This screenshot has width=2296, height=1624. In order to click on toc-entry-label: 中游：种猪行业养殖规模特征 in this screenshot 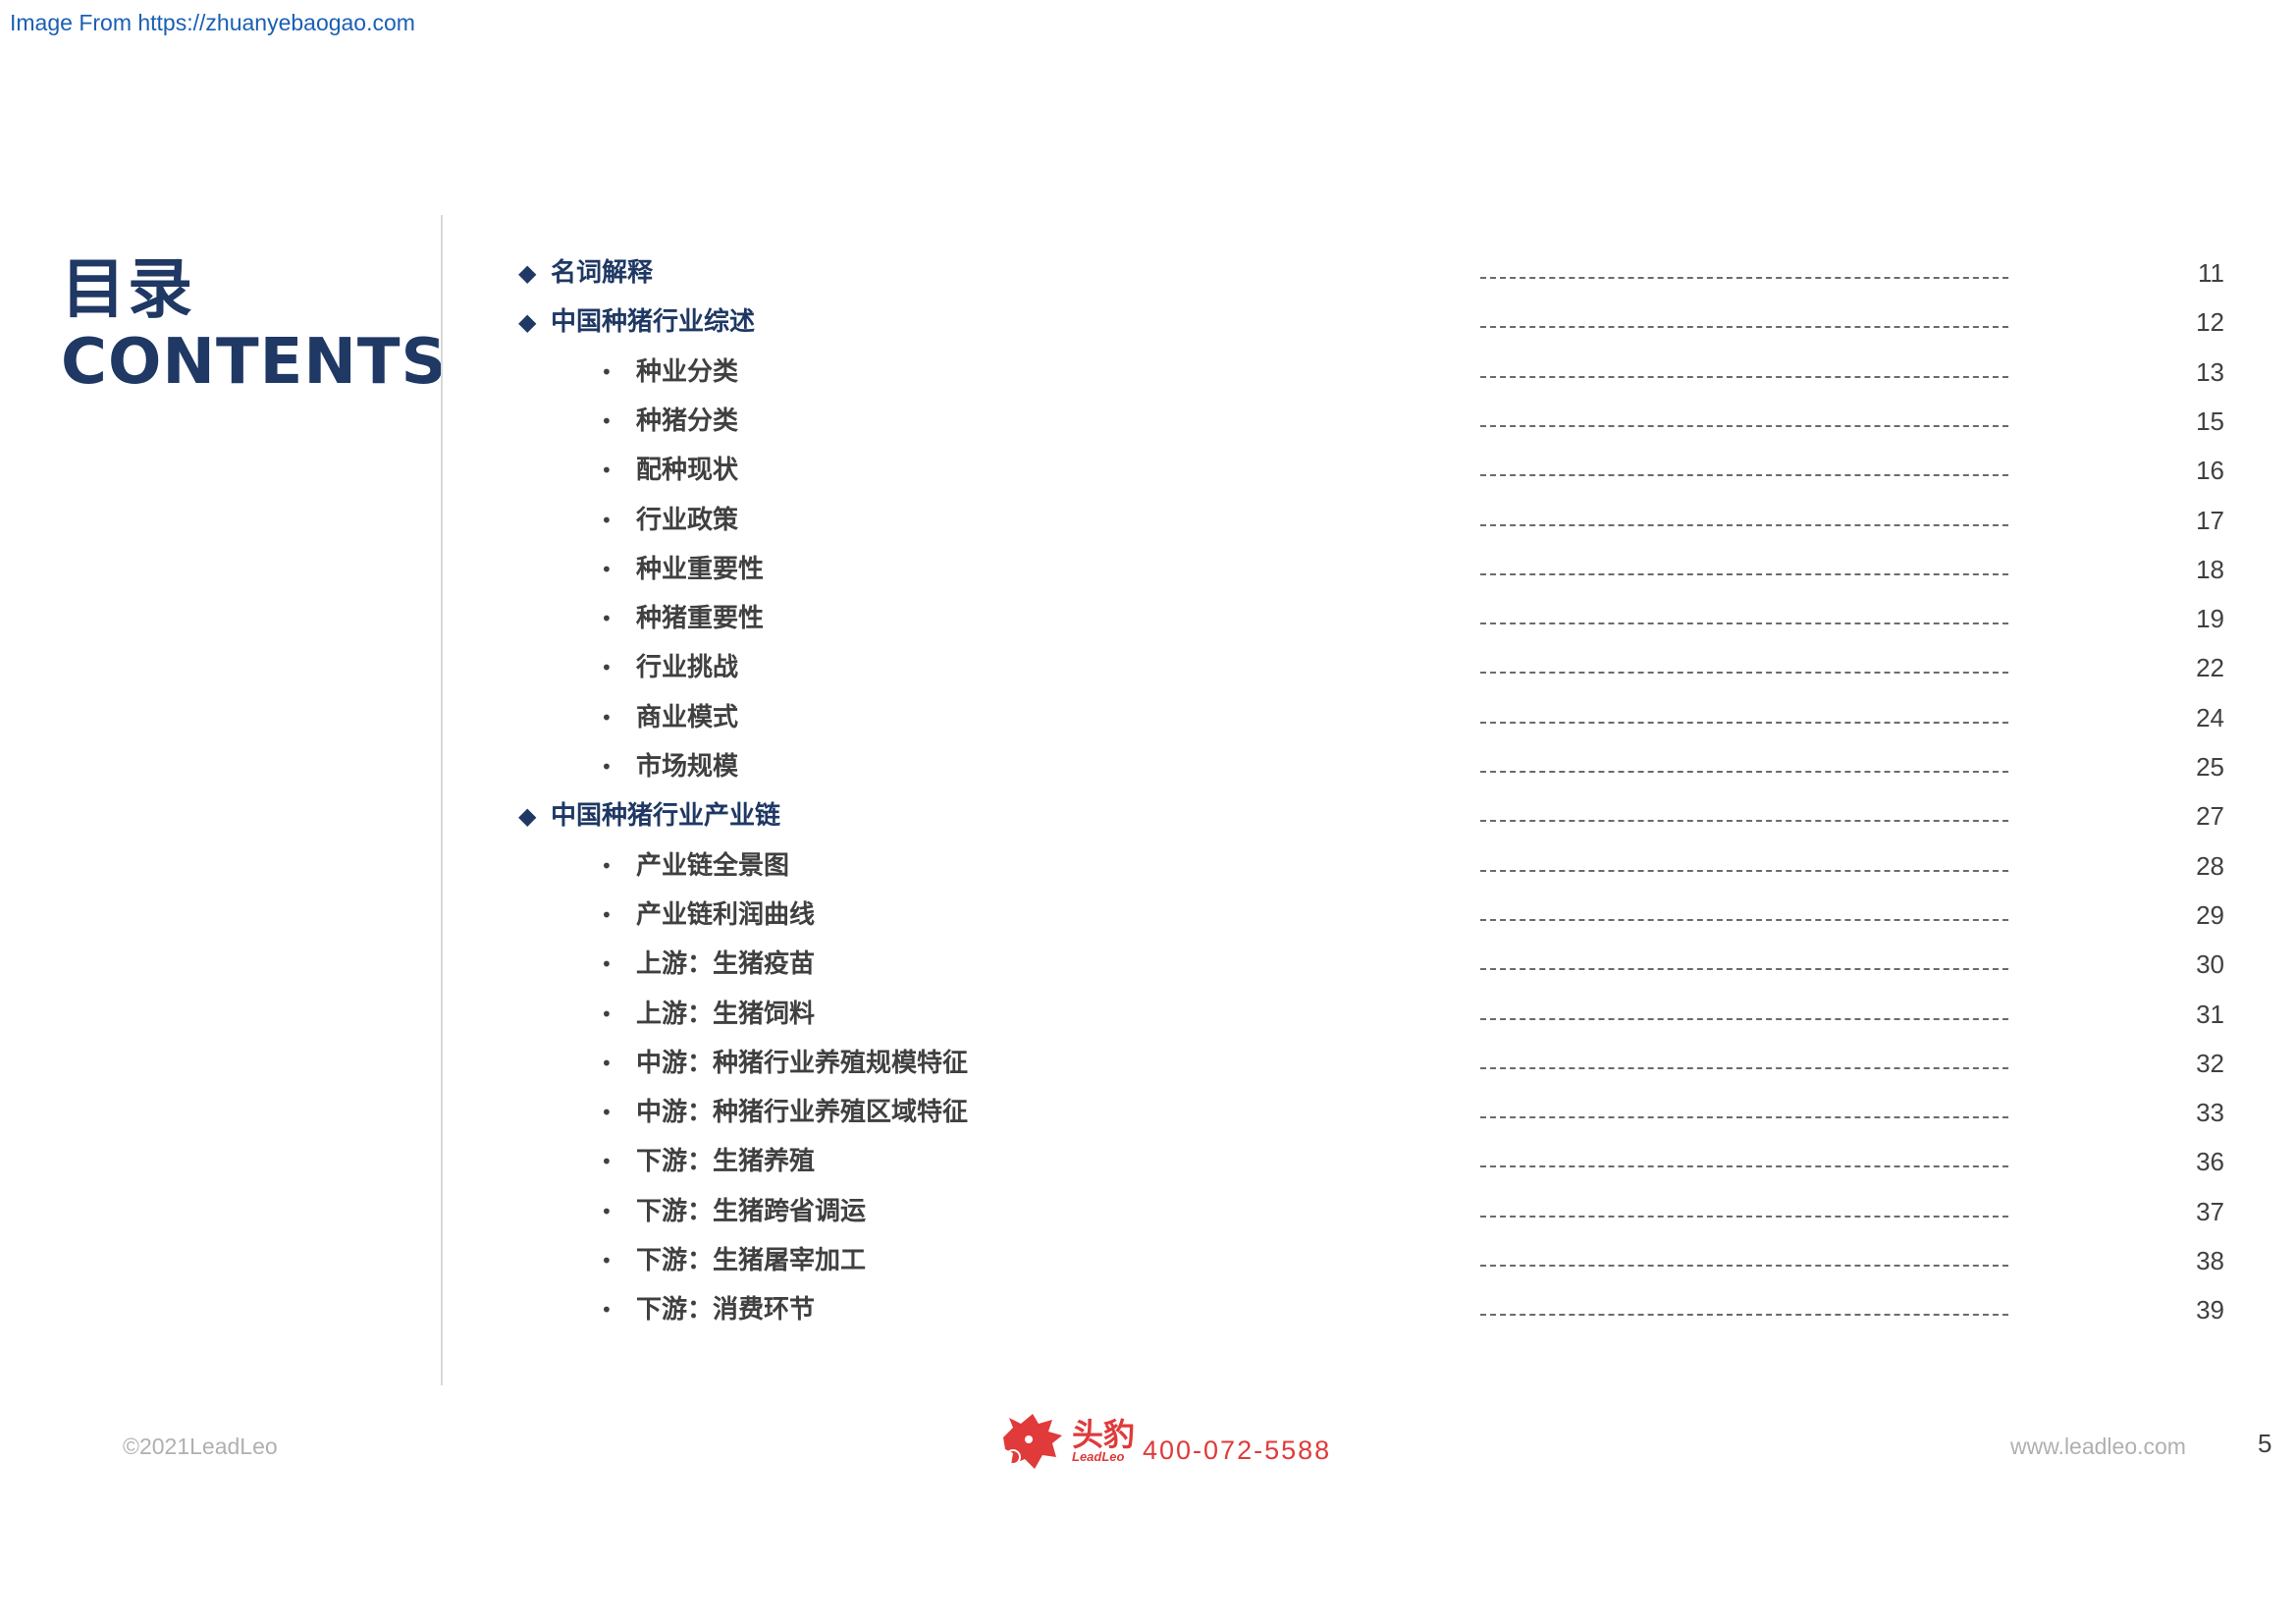, I will do `click(802, 1063)`.